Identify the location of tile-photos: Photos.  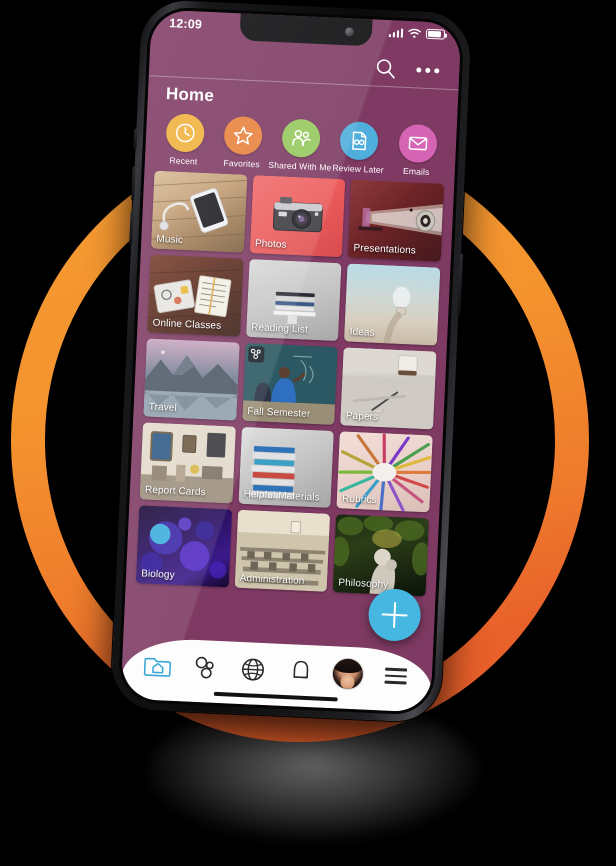
(297, 216).